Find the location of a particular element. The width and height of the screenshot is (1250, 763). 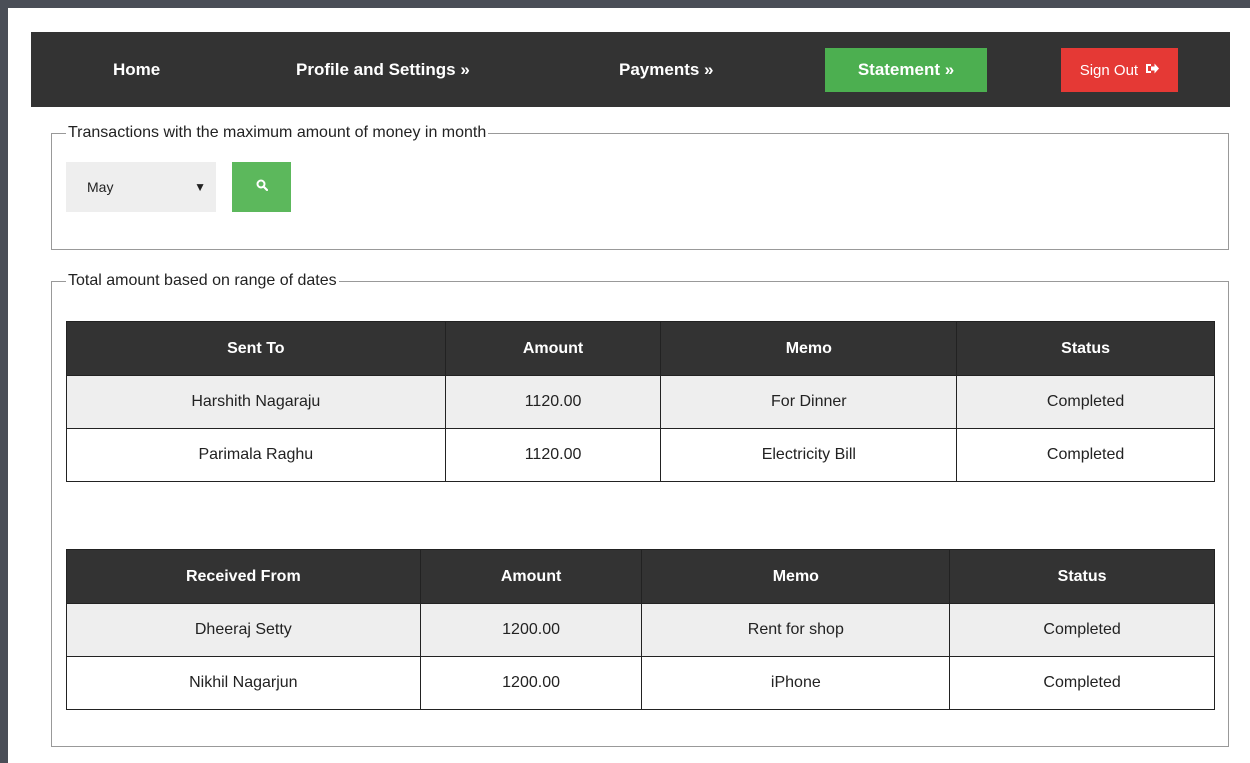

table-cell: For Dinner is located at coordinates (809, 402).